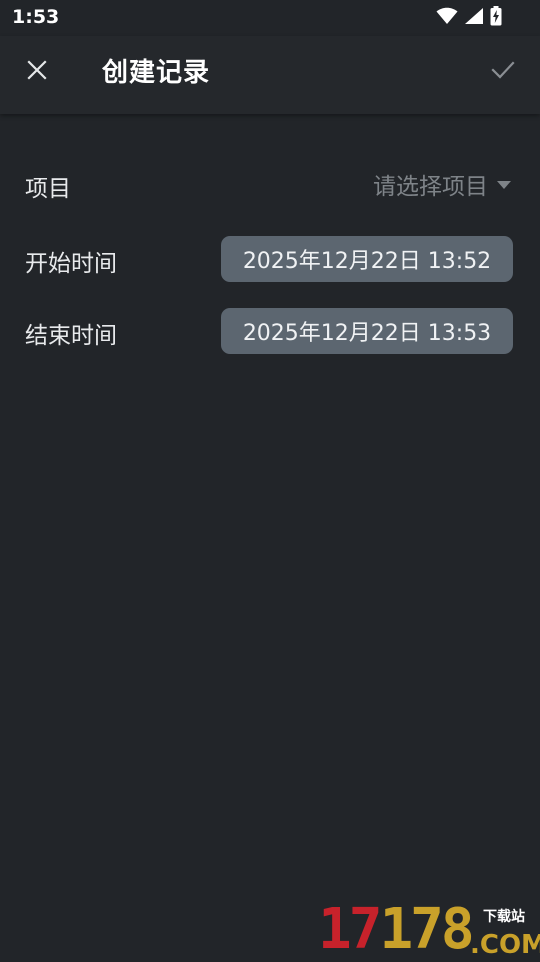  Describe the element at coordinates (426, 929) in the screenshot. I see `watermark-number-gold: 178` at that location.